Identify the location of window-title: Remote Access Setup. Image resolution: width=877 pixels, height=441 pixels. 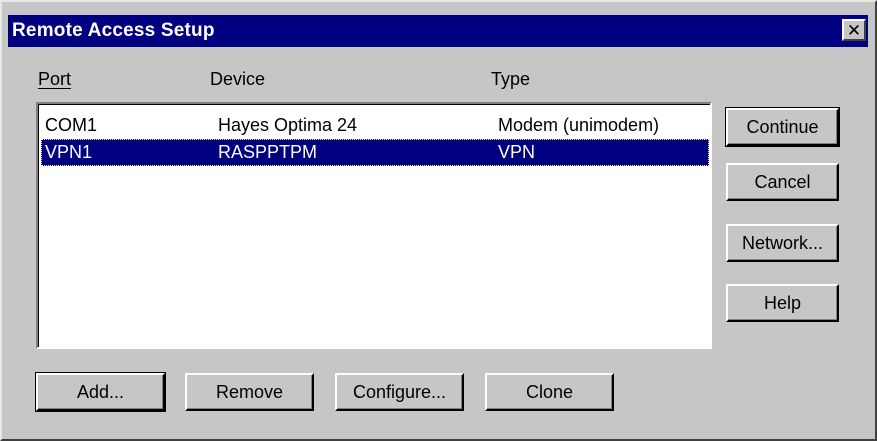
(113, 30).